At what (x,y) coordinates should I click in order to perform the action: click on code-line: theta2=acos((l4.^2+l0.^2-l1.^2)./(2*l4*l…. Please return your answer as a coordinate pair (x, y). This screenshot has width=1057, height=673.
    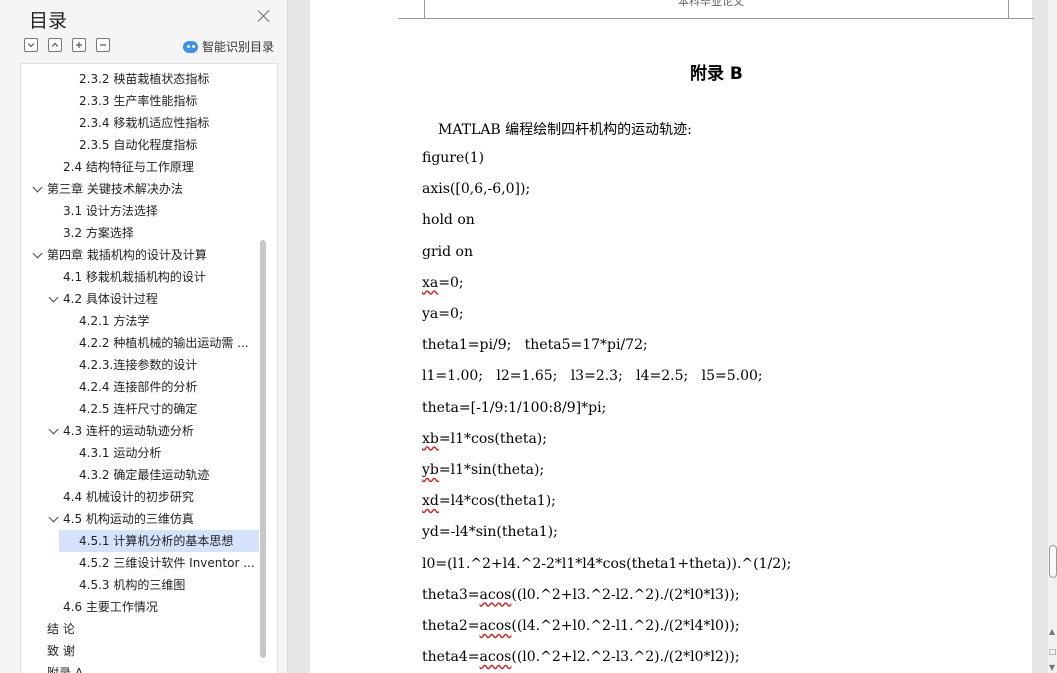
    Looking at the image, I should click on (581, 626).